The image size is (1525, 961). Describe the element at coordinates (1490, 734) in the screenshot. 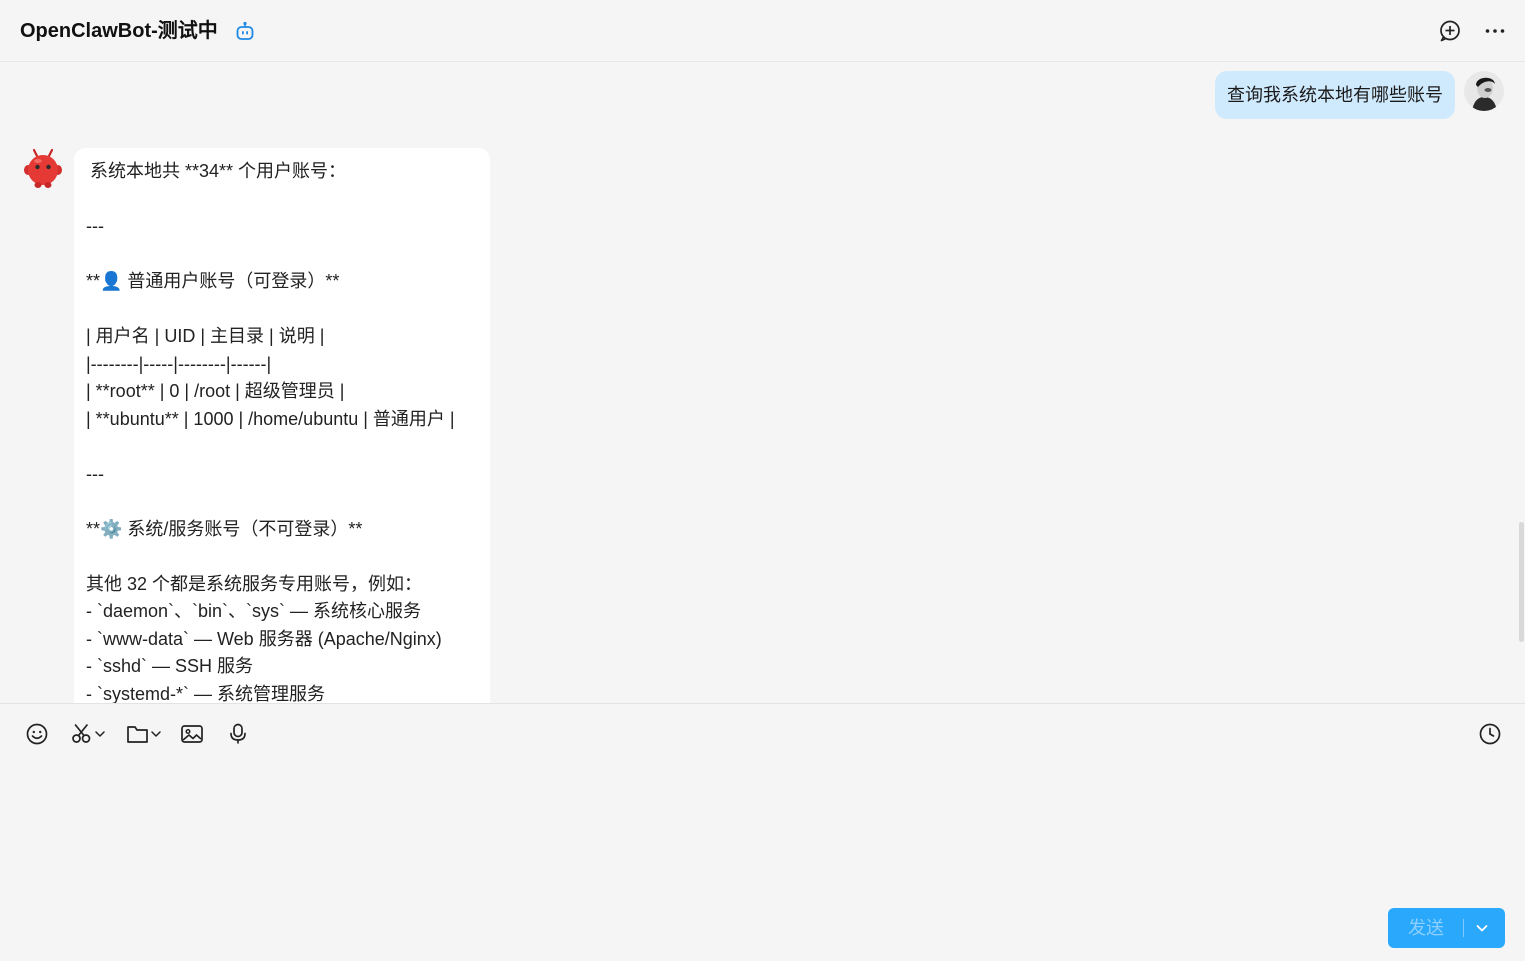

I see `history-icon` at that location.